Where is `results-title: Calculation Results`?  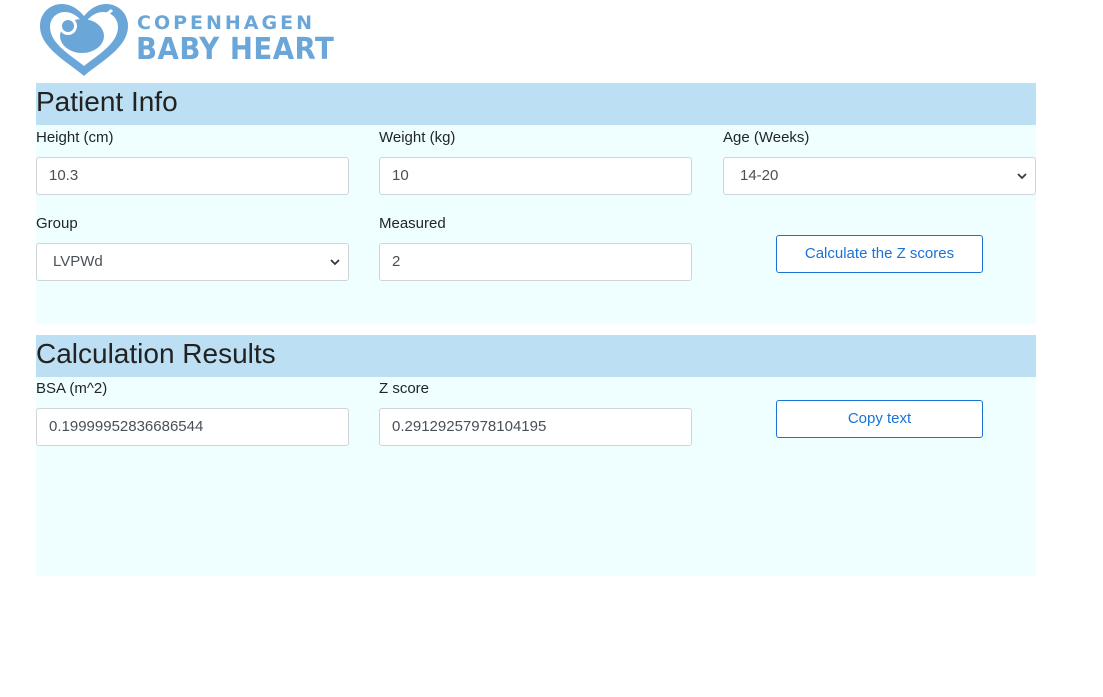
results-title: Calculation Results is located at coordinates (156, 353).